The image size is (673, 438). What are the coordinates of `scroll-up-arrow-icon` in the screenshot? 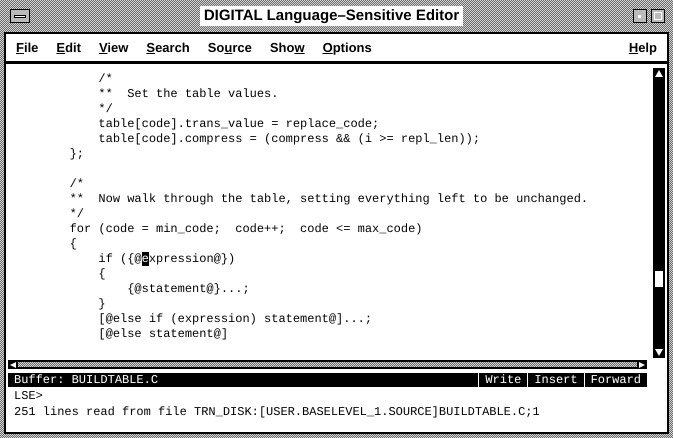 It's located at (659, 73).